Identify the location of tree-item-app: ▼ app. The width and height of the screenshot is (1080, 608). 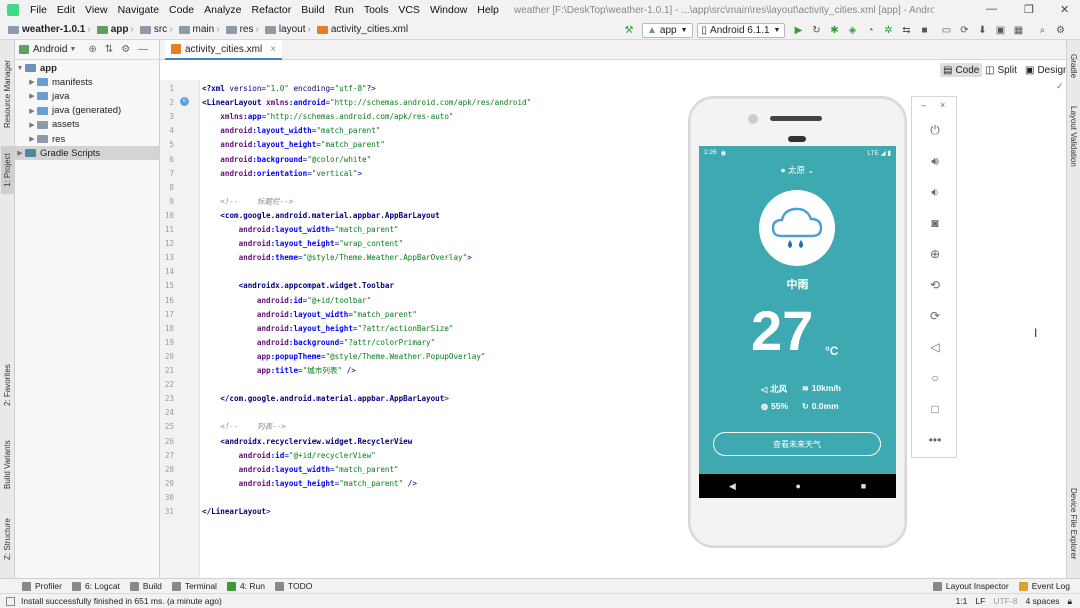
(87, 68).